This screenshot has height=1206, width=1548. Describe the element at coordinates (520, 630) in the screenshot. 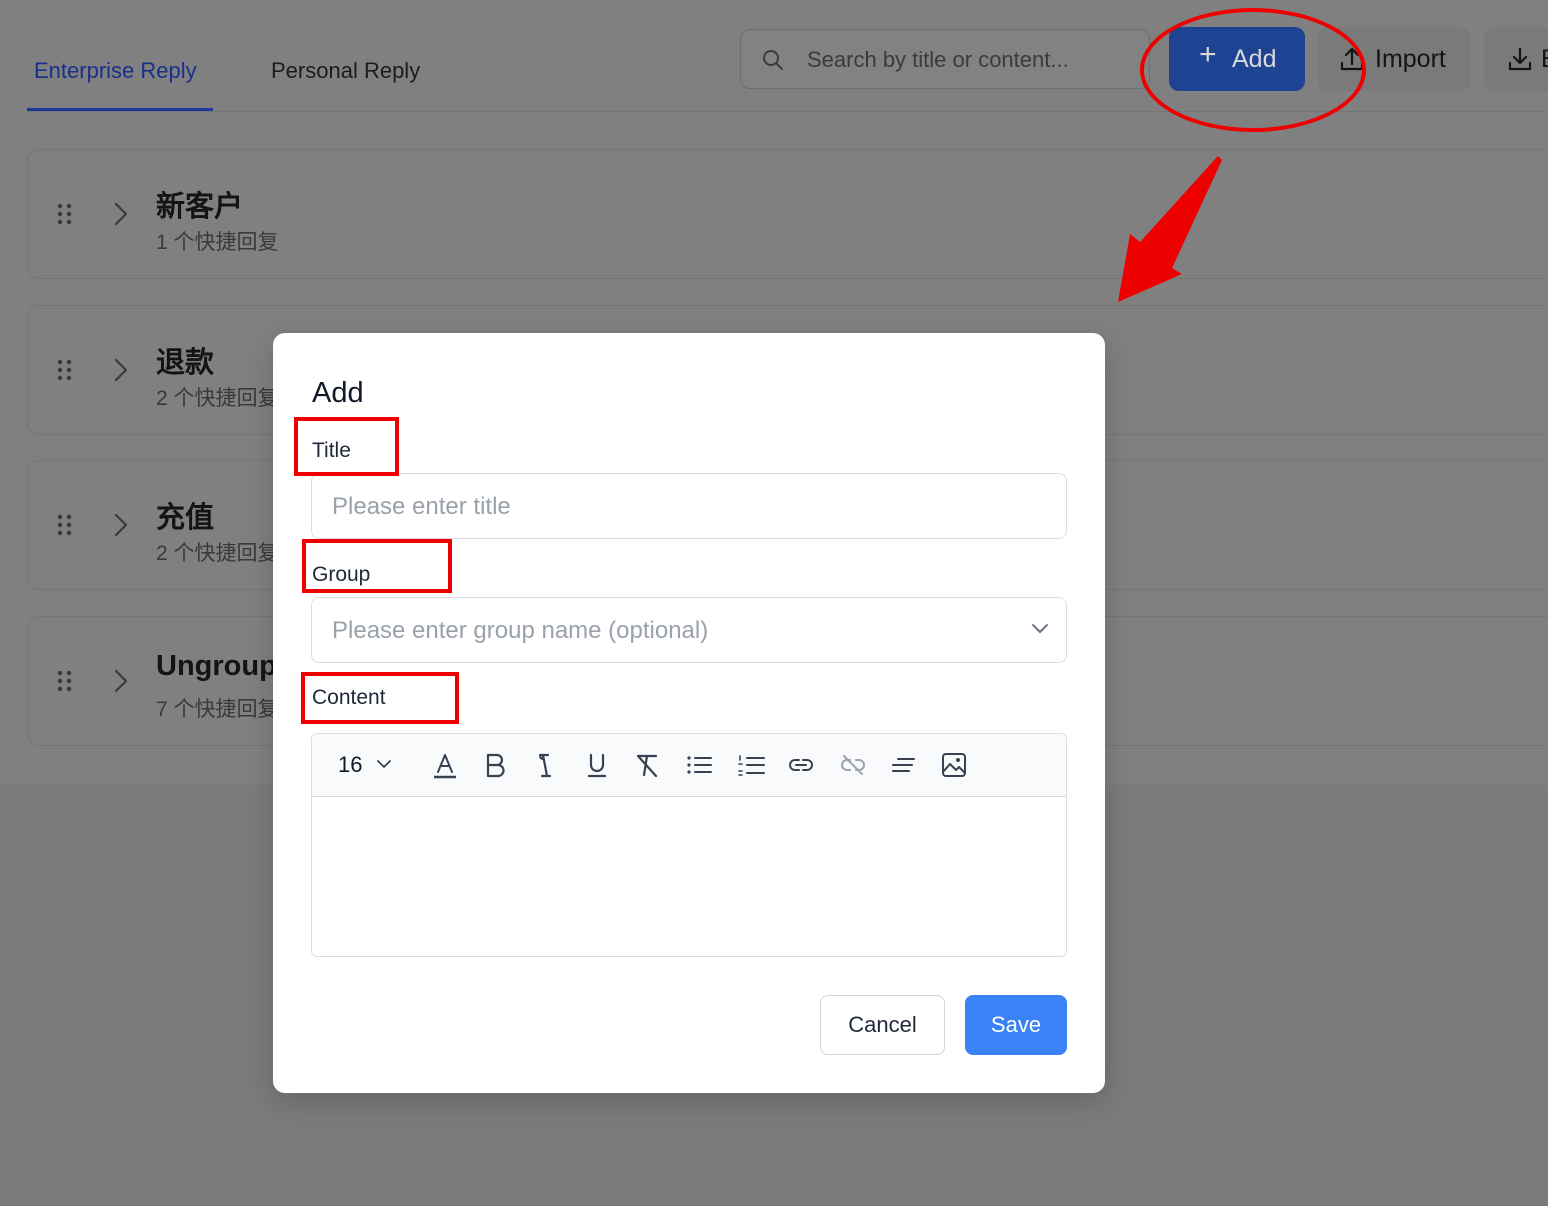

I see `group-placeholder: Please enter group name (optional)` at that location.